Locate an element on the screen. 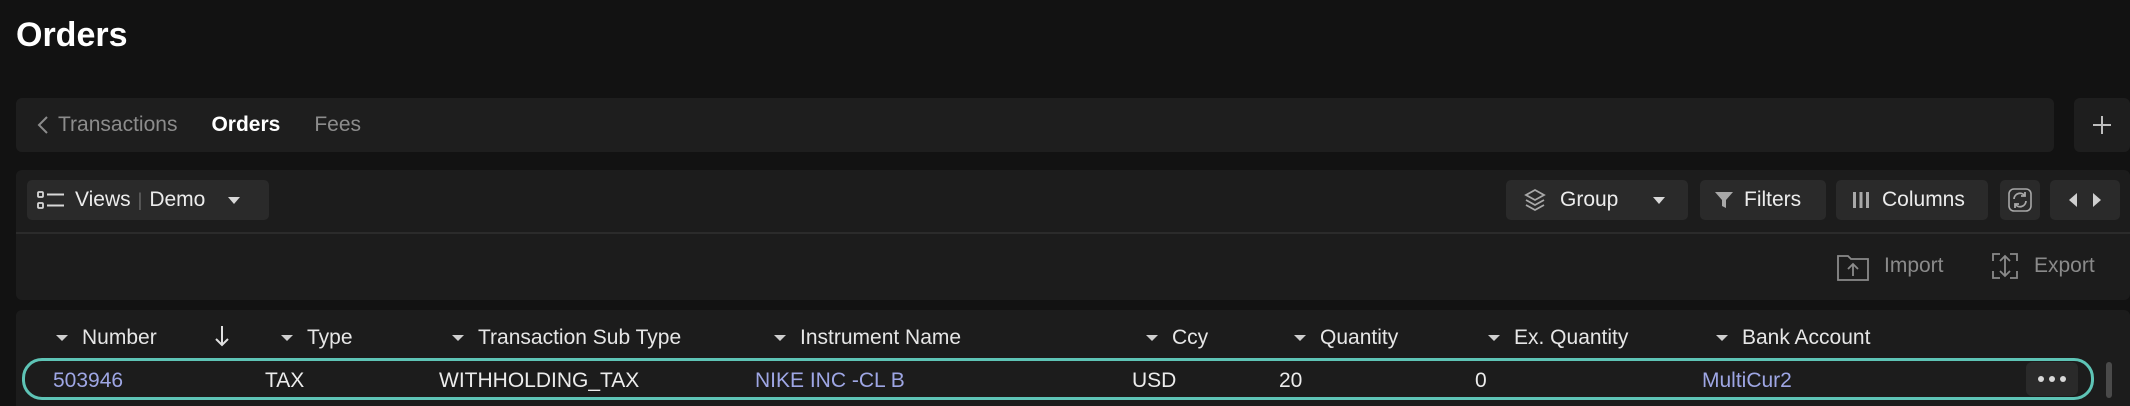  chevron-left-icon is located at coordinates (42, 125).